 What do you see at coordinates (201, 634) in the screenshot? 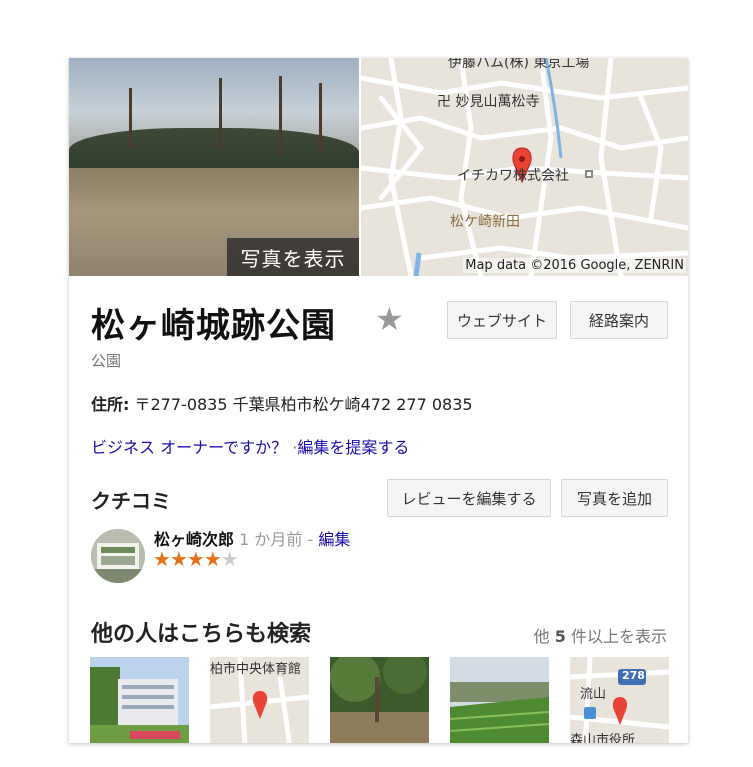
I see `also-search-heading: 他の人はこちらも検索` at bounding box center [201, 634].